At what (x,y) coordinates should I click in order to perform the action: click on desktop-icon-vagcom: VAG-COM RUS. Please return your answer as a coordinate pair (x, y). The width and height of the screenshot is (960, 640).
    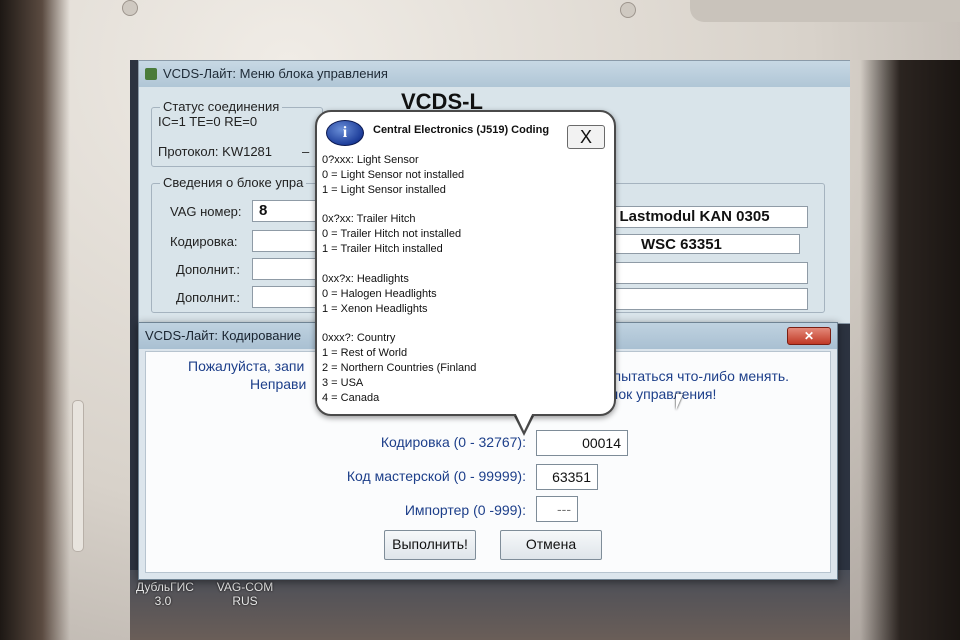
    Looking at the image, I should click on (245, 594).